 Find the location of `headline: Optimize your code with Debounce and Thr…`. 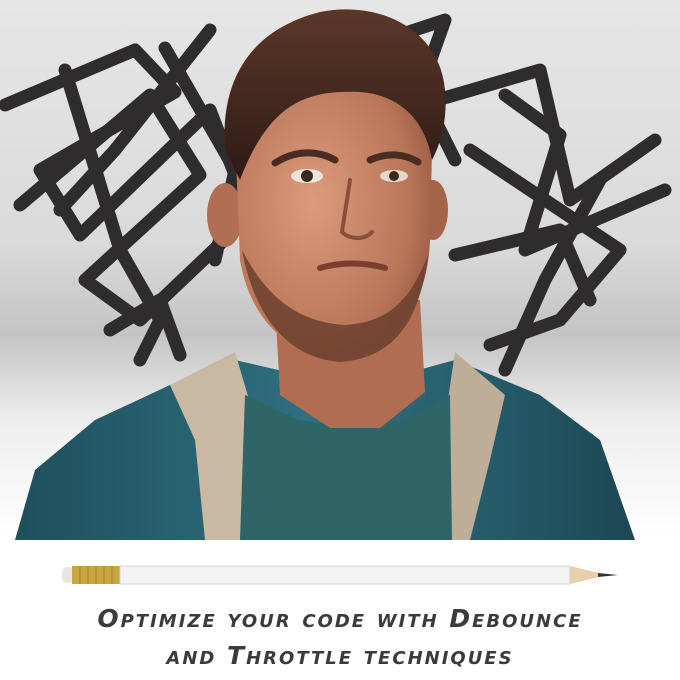

headline: Optimize your code with Debounce and Thr… is located at coordinates (340, 637).